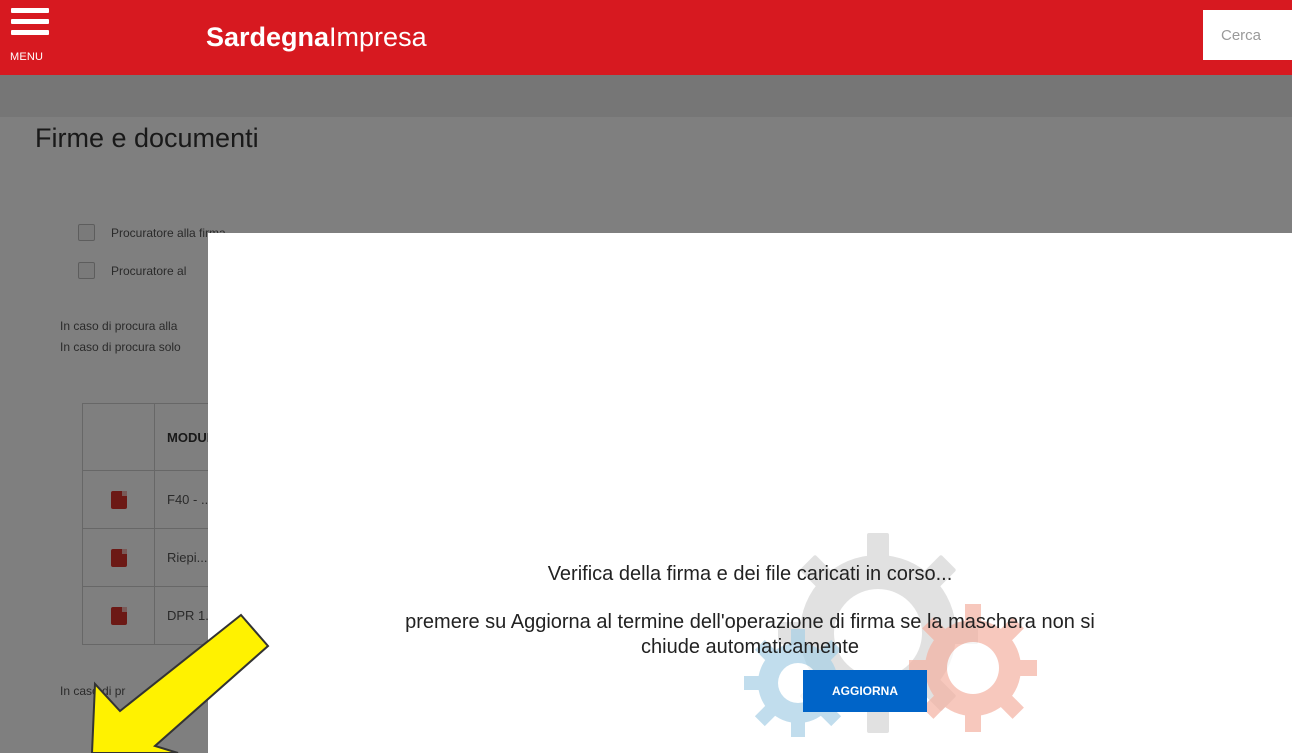  Describe the element at coordinates (27, 57) in the screenshot. I see `menu-label: MENU` at that location.